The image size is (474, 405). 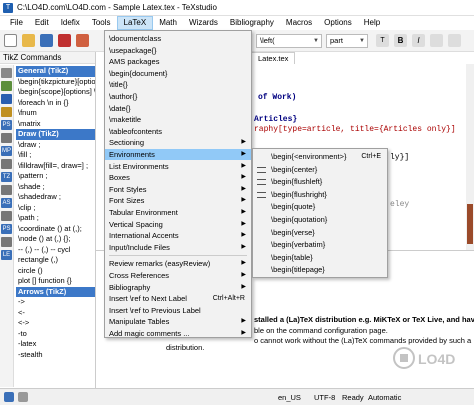 I want to click on structure-select: part ▼, so click(x=347, y=41).